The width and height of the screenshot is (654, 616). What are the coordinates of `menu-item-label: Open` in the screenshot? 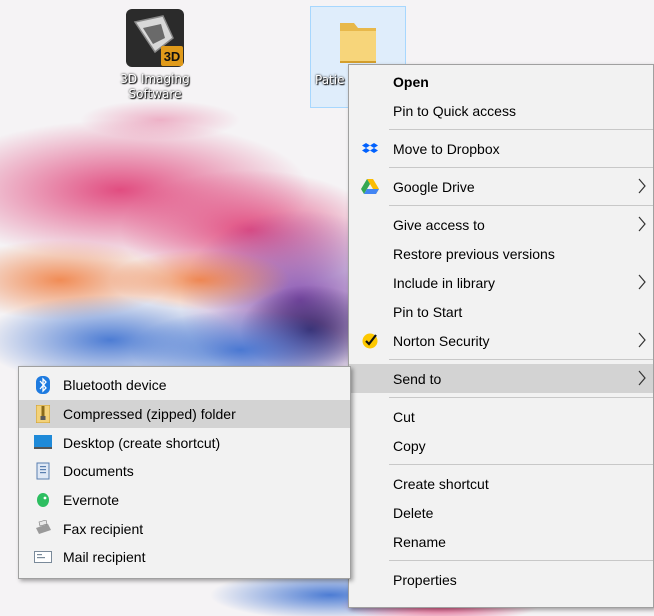 It's located at (411, 81).